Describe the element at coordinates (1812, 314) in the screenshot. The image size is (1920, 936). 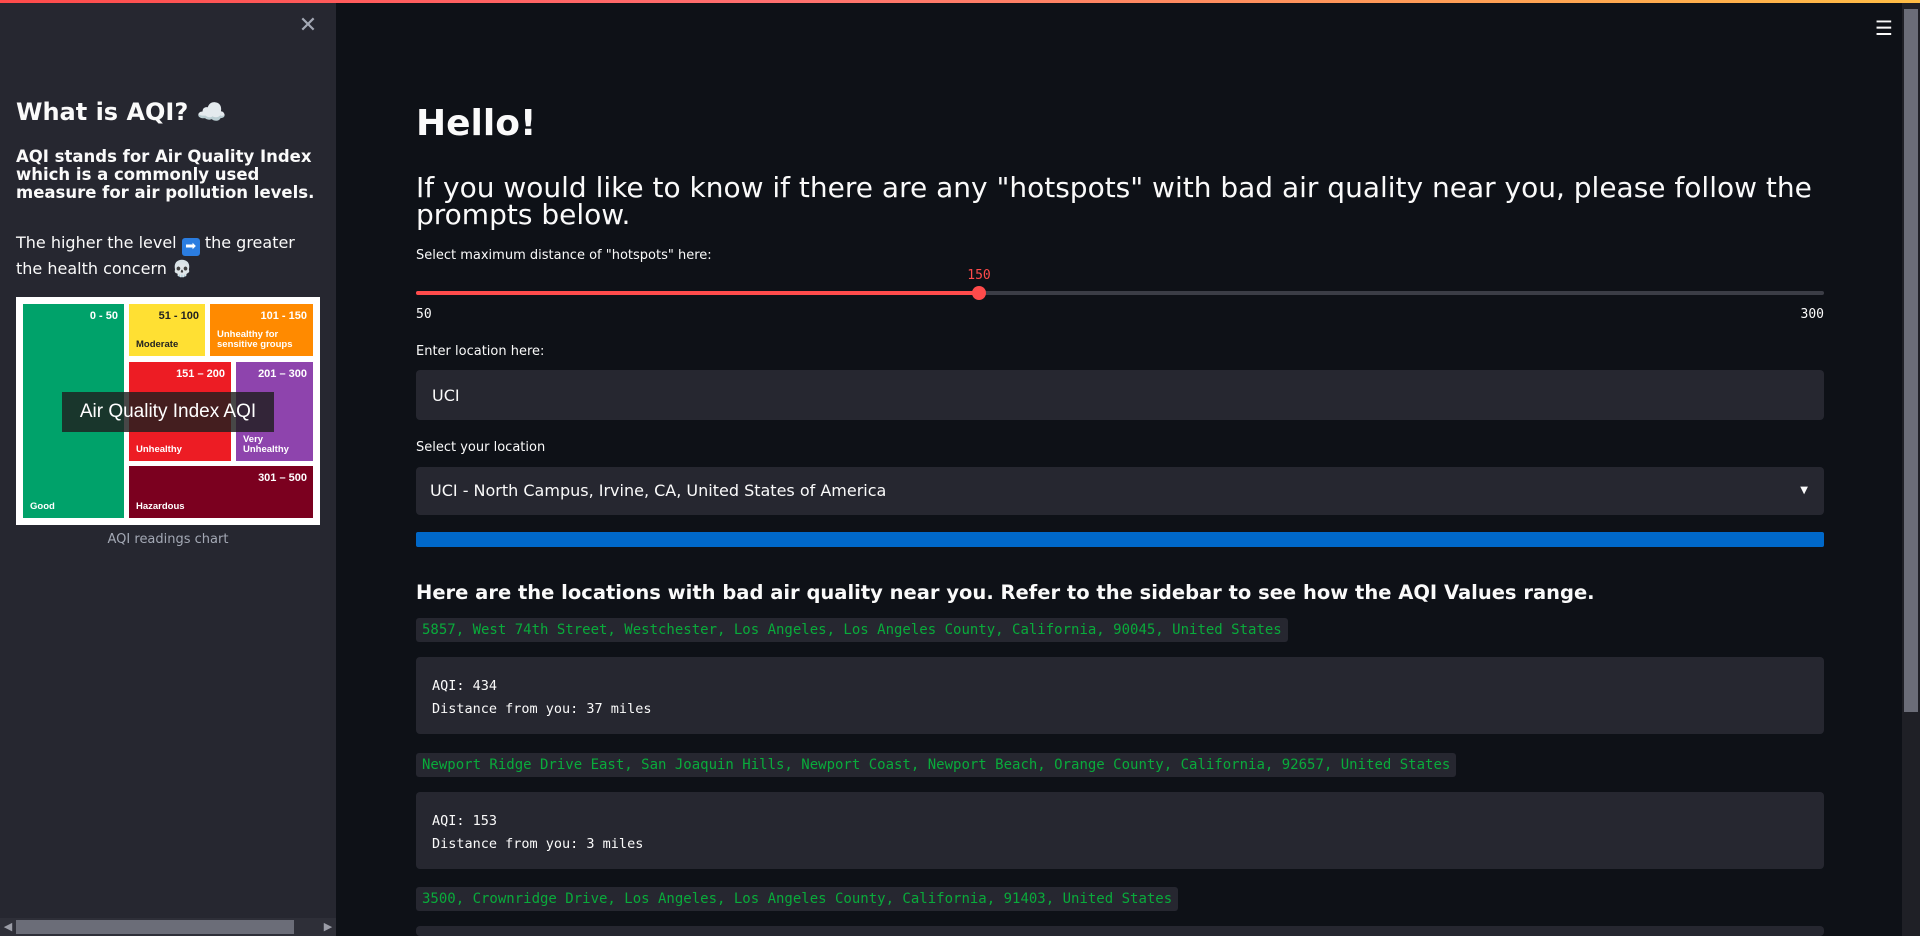
I see `slider-max: 300` at that location.